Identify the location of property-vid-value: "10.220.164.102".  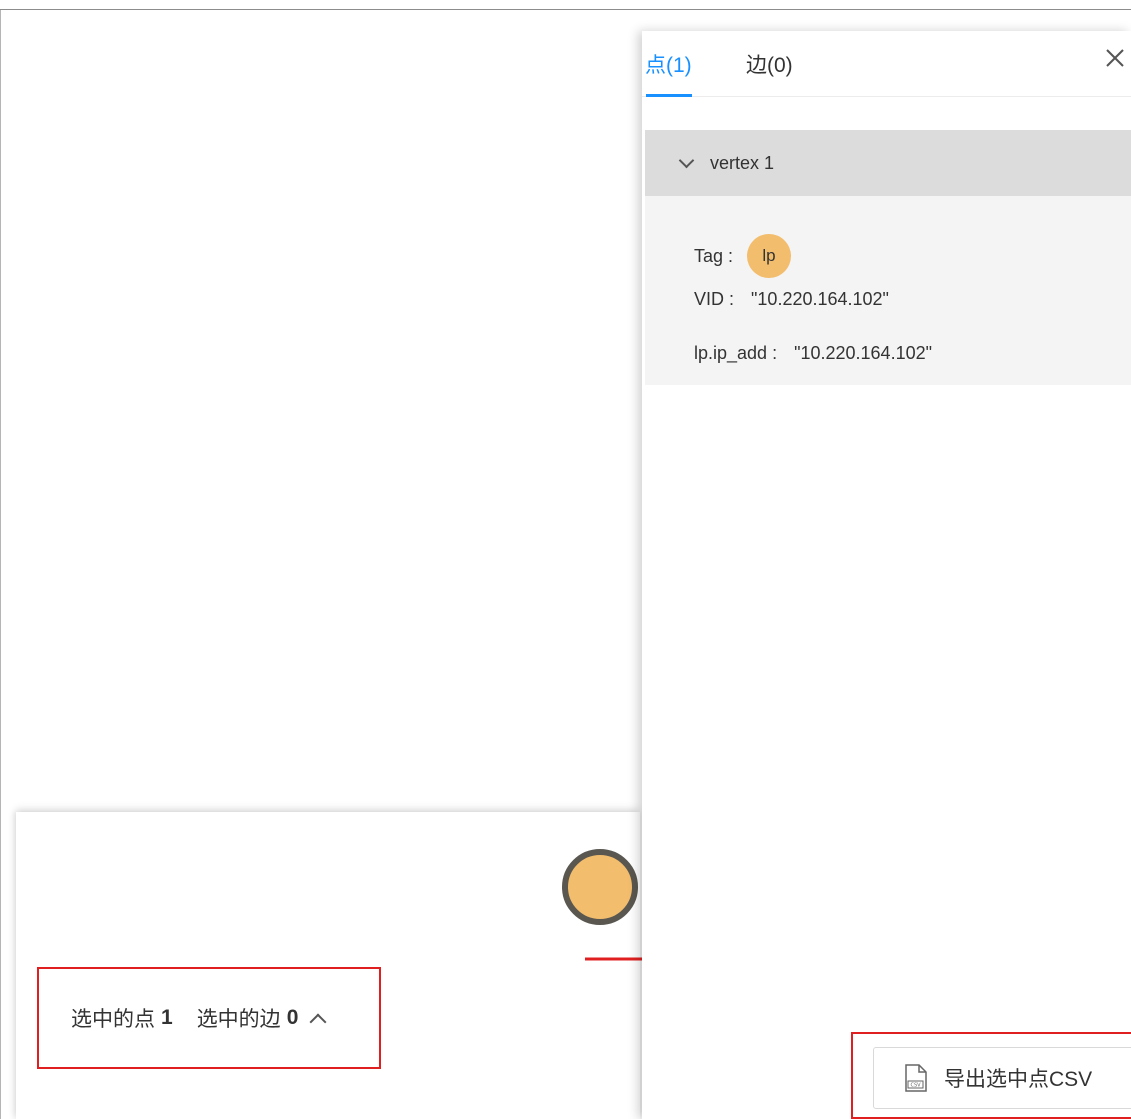
(820, 299).